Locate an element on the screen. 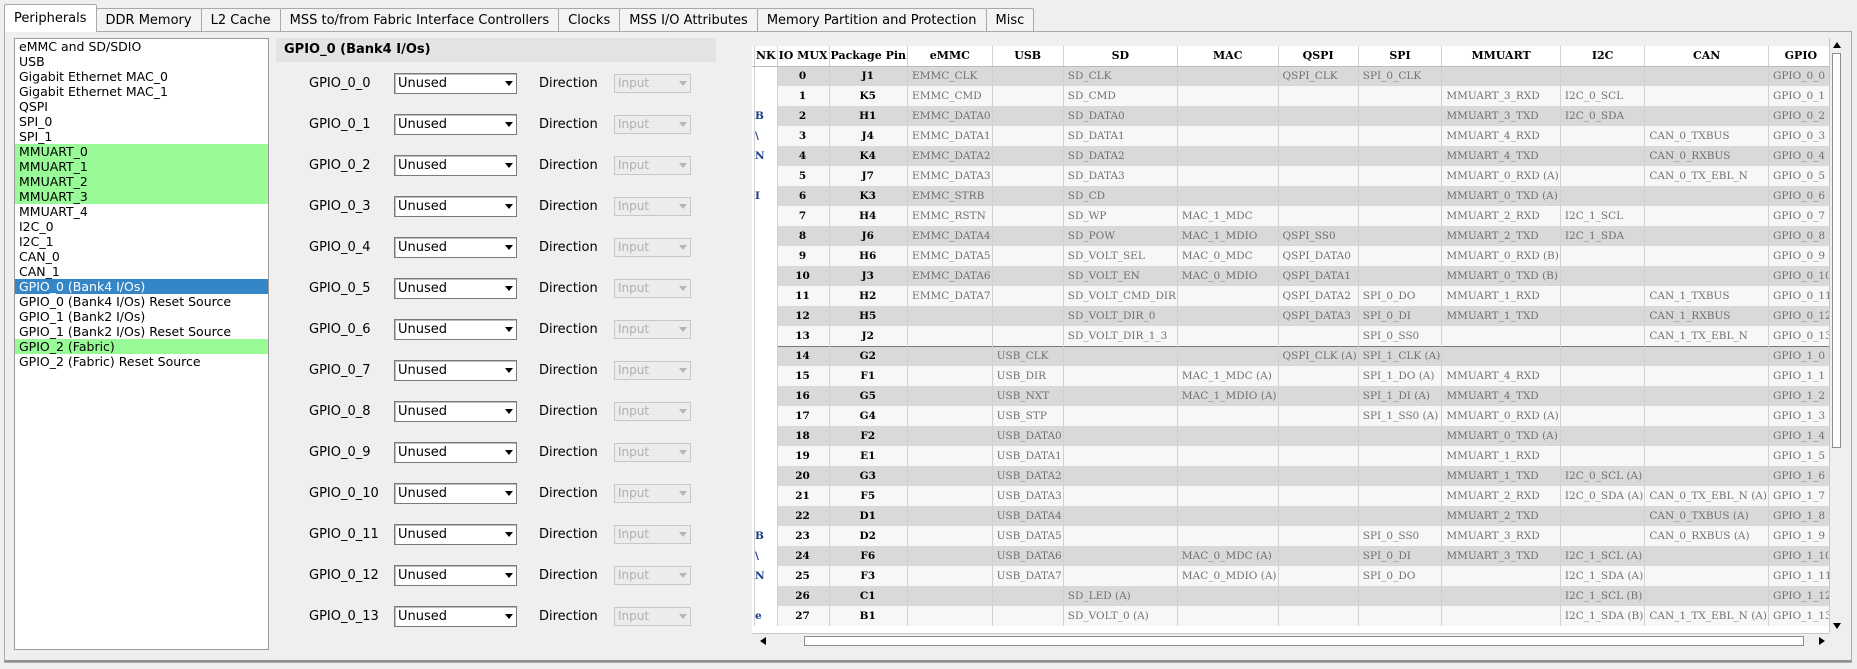 The image size is (1857, 669). peripheral-list-item: USB is located at coordinates (141, 61).